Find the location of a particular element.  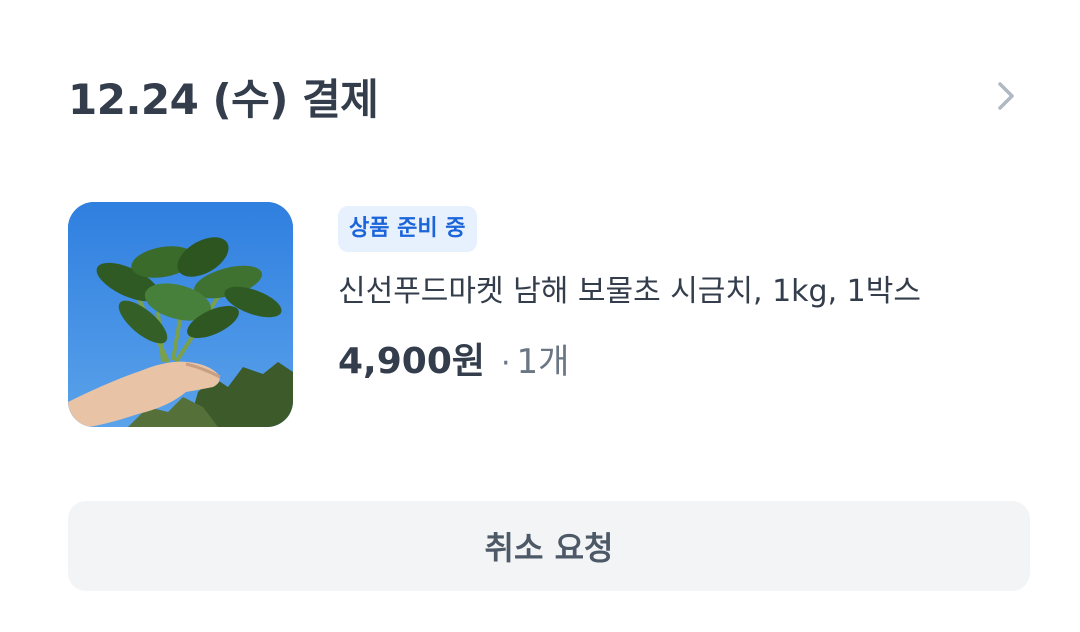

status-badge: 상품 준비 중 is located at coordinates (407, 229).